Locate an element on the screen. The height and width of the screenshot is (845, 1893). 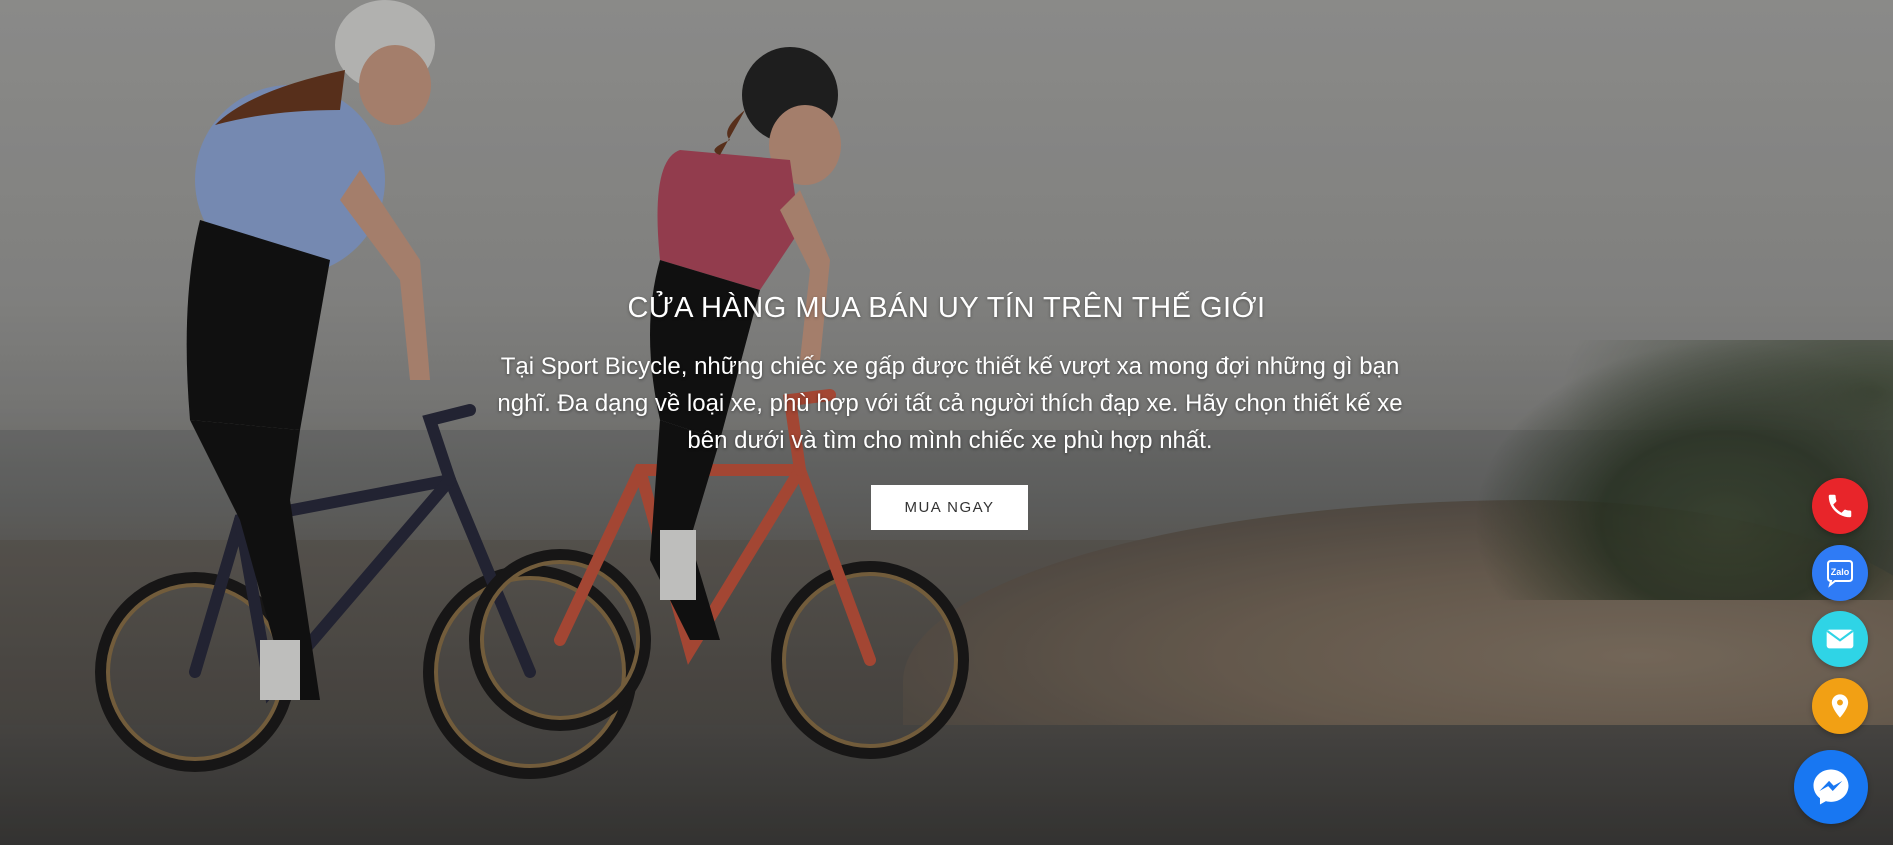
zalo-icon: Zalo is located at coordinates (1840, 574).